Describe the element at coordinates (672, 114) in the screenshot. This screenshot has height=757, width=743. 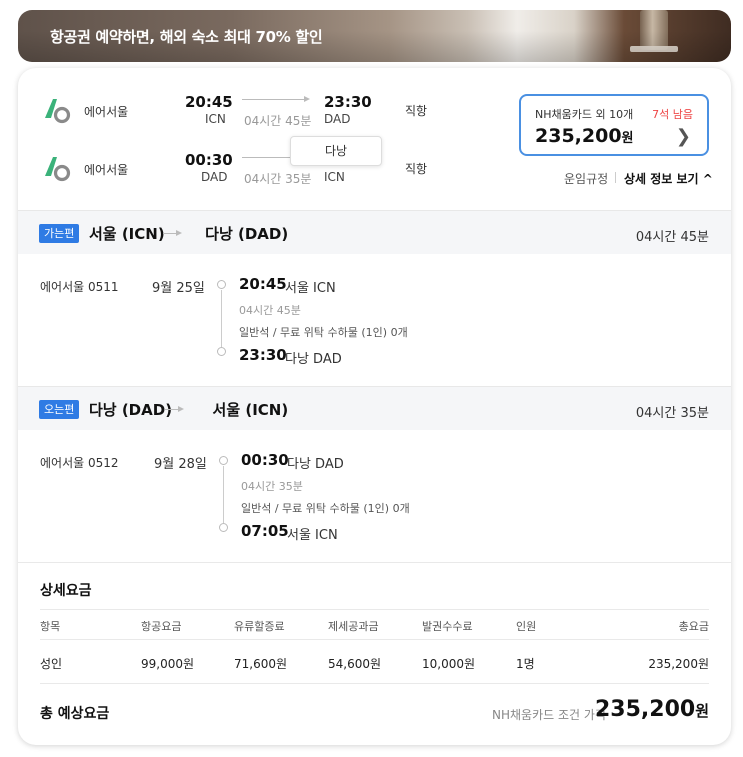
I see `seats-left-badge: 7석 남음` at that location.